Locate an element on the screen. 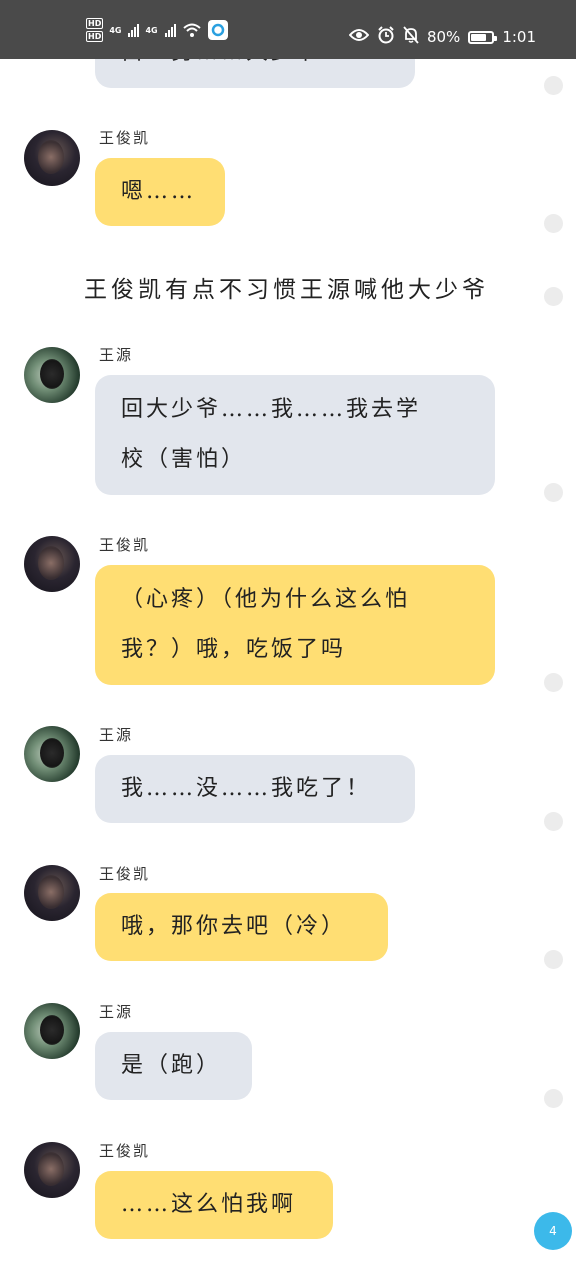  unread-count-button: 4 is located at coordinates (553, 1231).